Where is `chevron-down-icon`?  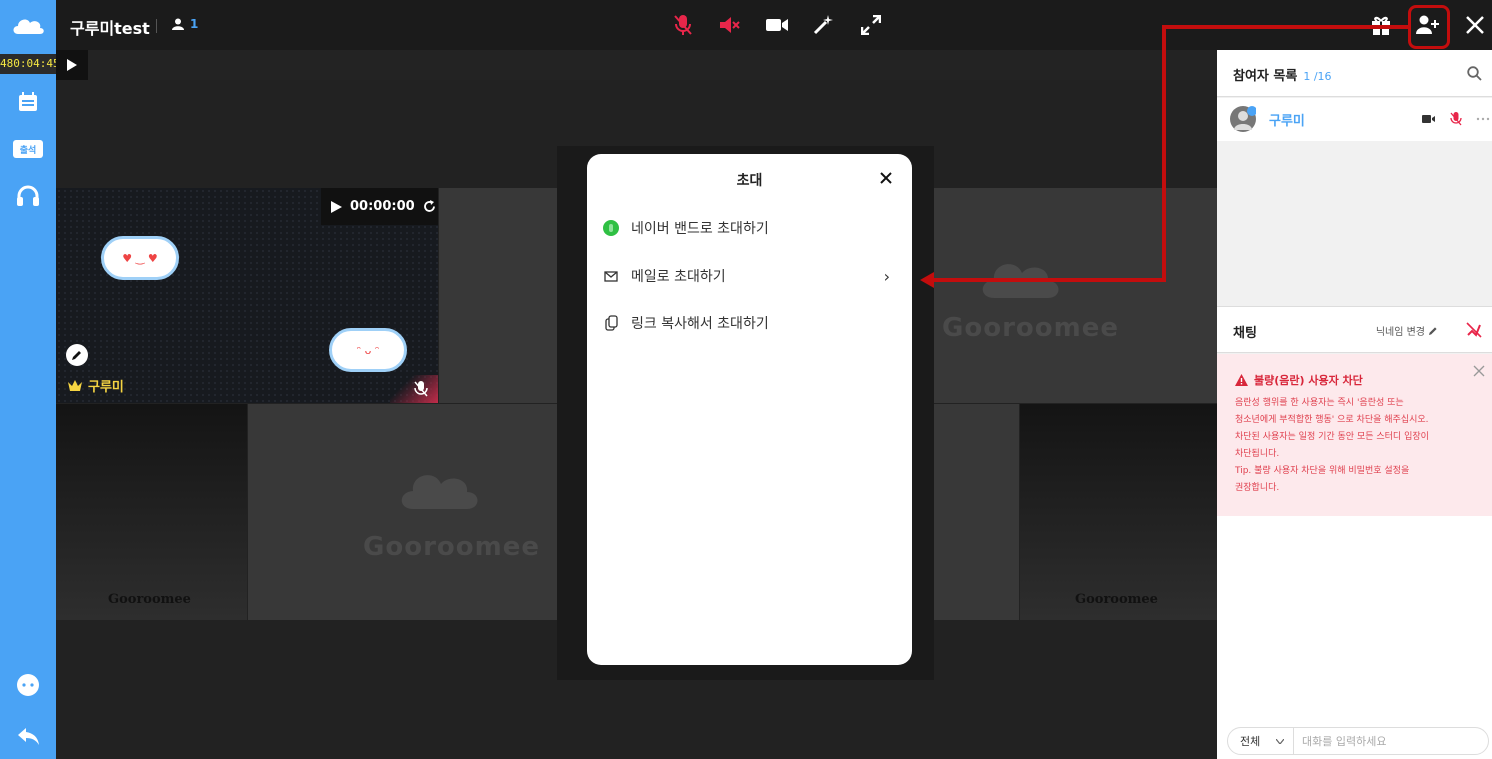 chevron-down-icon is located at coordinates (1280, 741).